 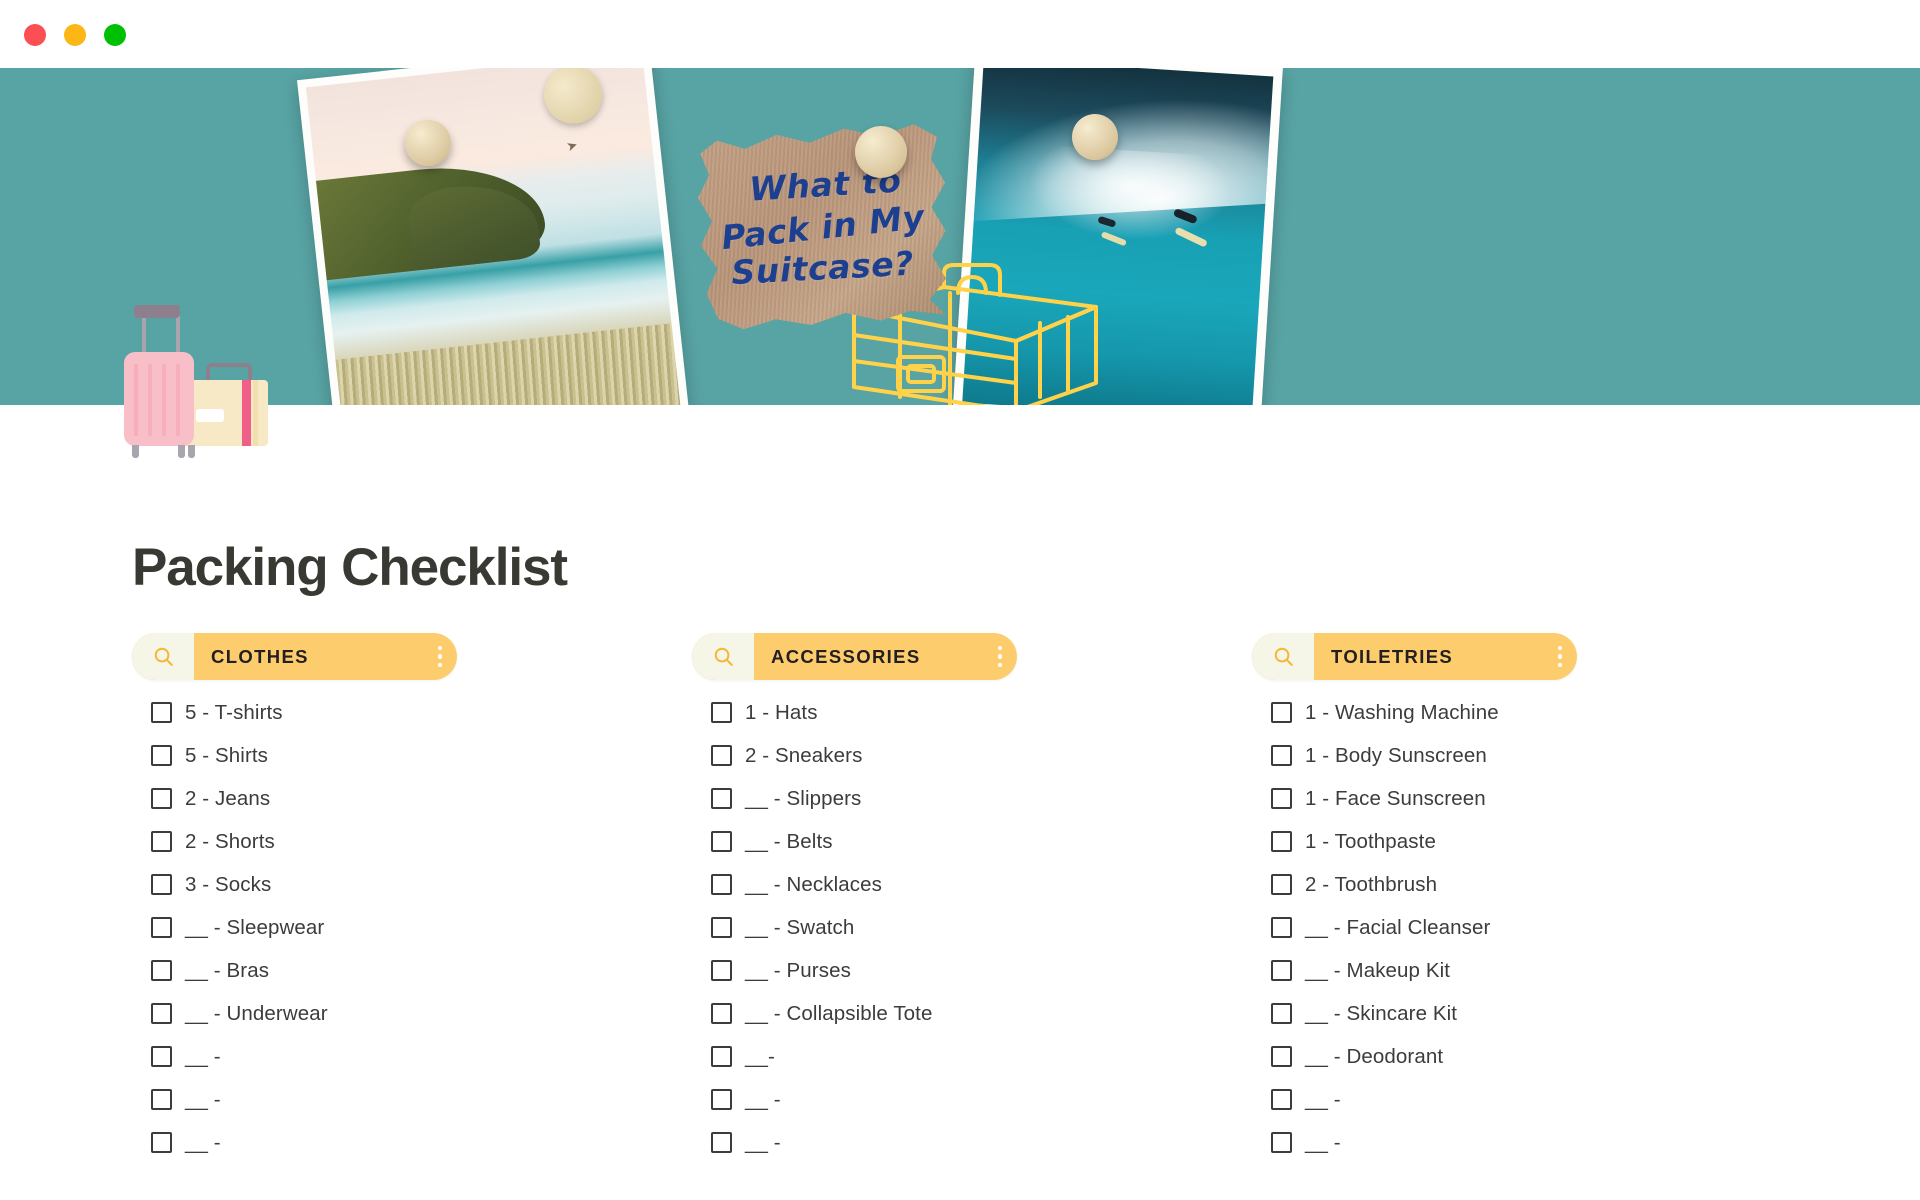 I want to click on list-item: __ - Swatch, so click(x=972, y=927).